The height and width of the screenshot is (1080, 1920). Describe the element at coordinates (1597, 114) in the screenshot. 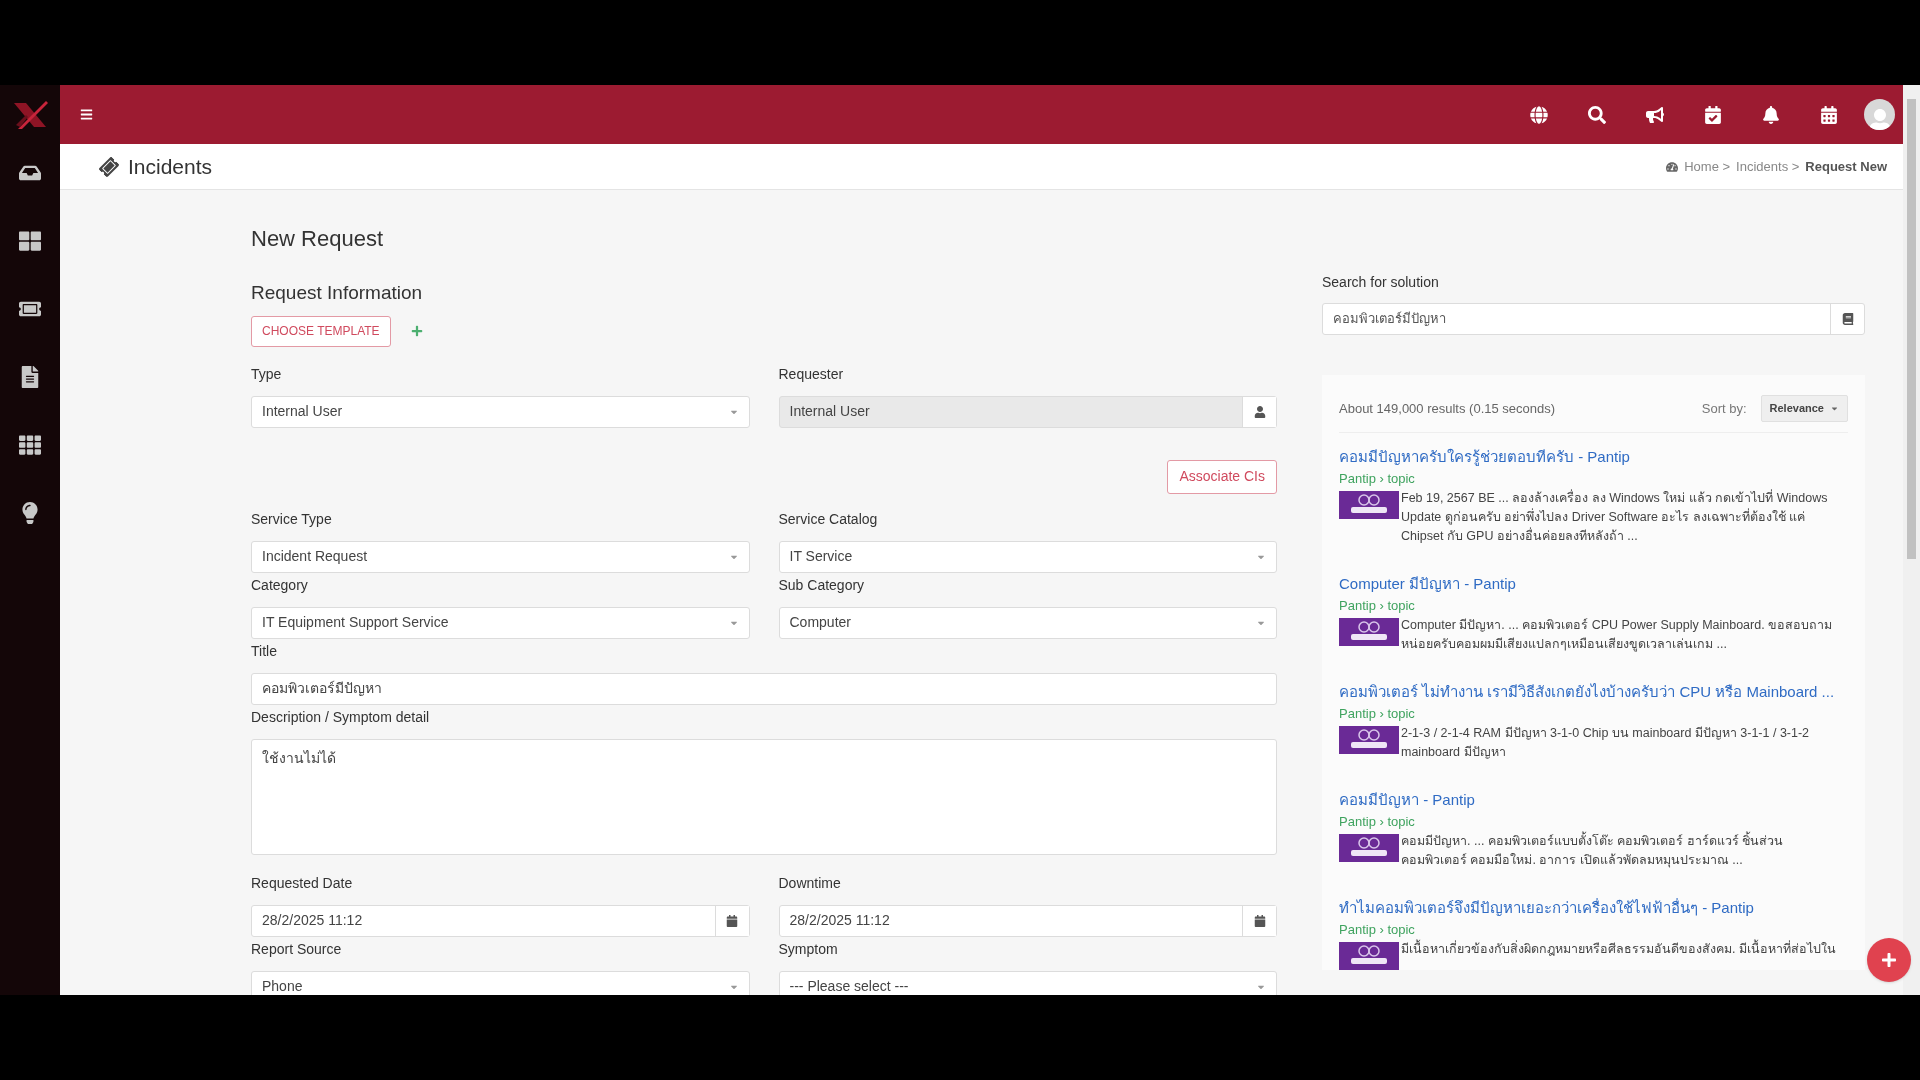

I see `search-icon` at that location.